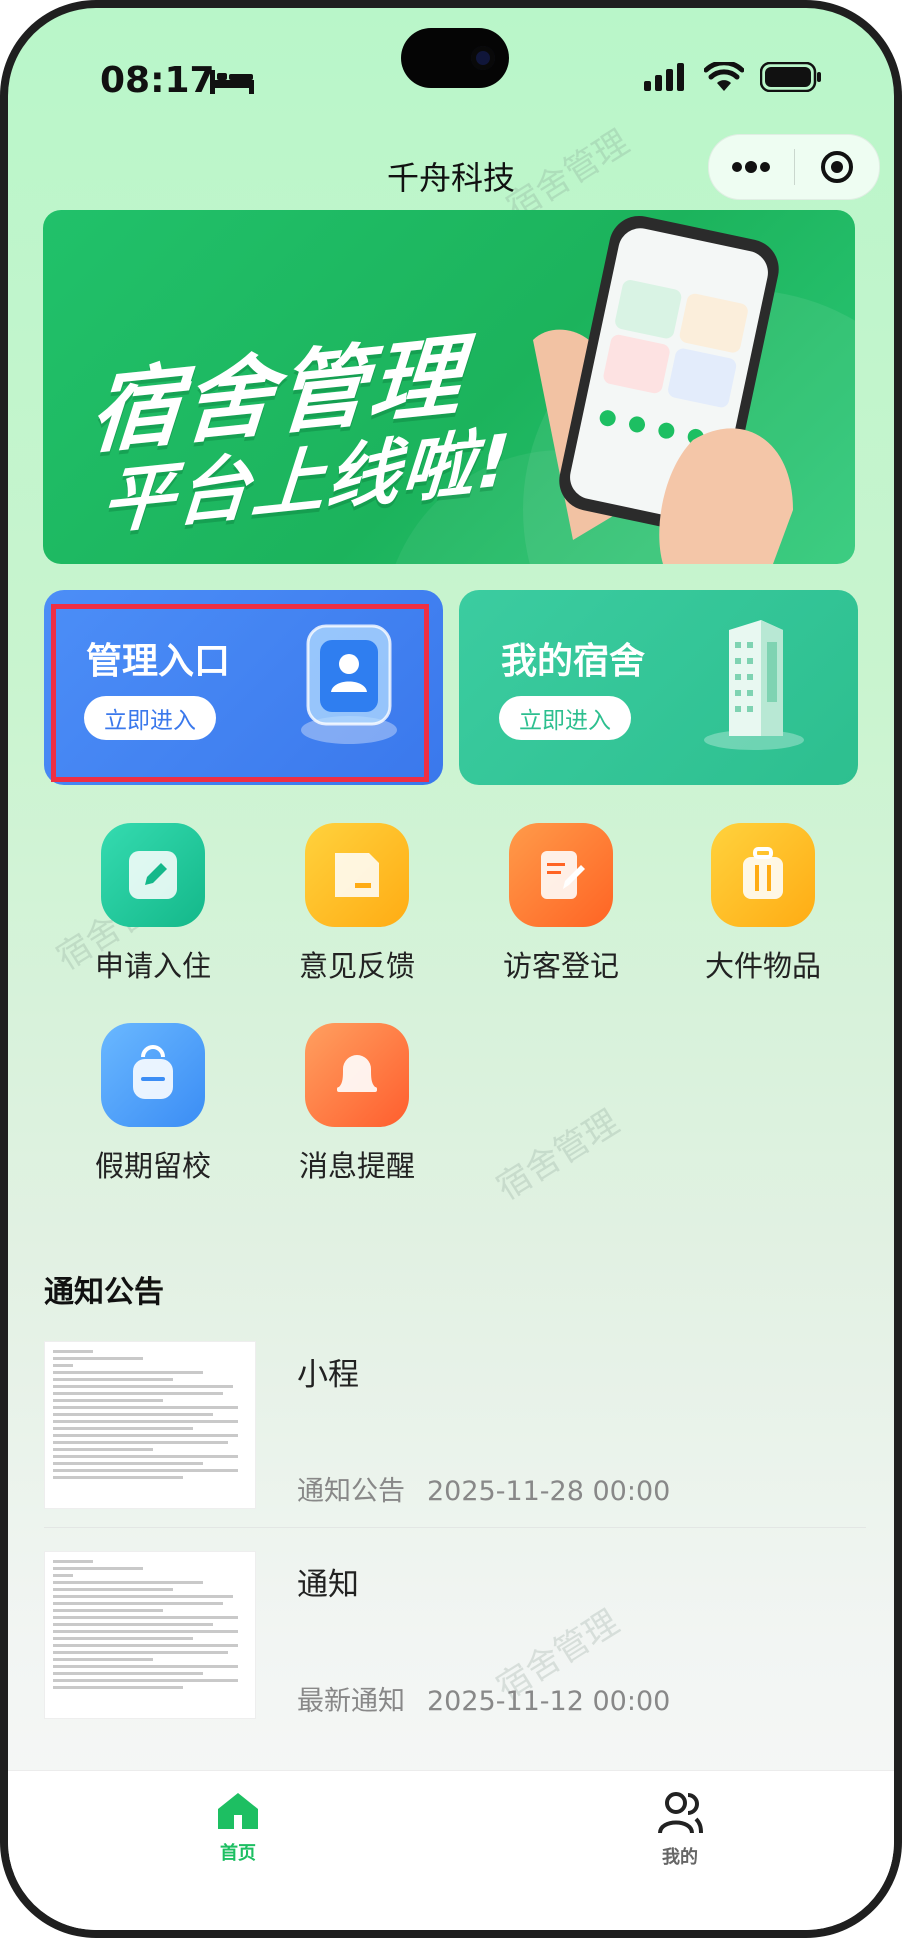 This screenshot has width=902, height=1938. What do you see at coordinates (455, 1527) in the screenshot?
I see `list-divider` at bounding box center [455, 1527].